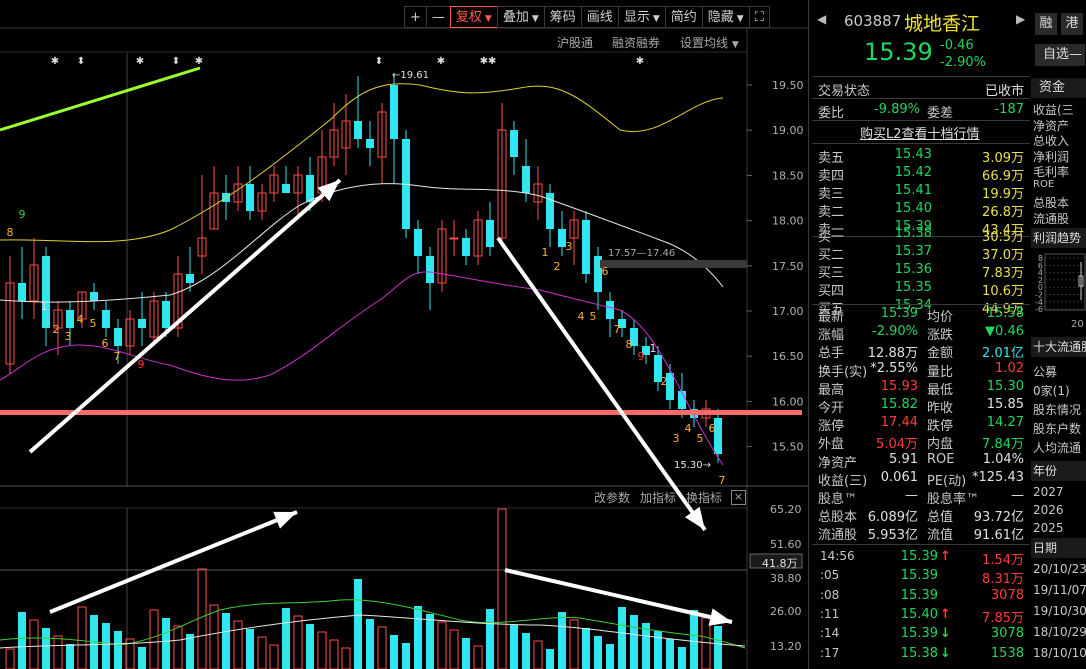  Describe the element at coordinates (636, 42) in the screenshot. I see `margin-trading-link: 融资融券` at that location.